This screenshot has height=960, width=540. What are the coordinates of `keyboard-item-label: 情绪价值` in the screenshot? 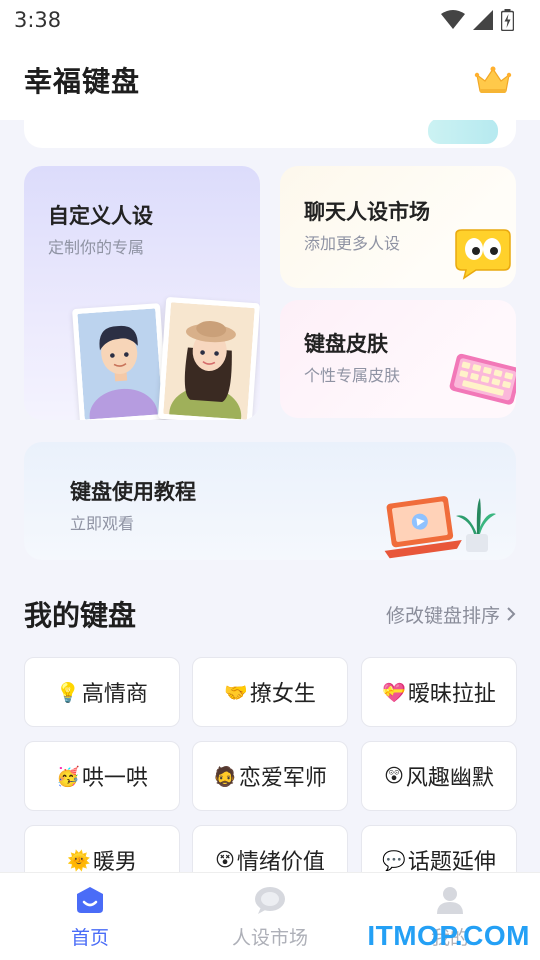 It's located at (280, 861).